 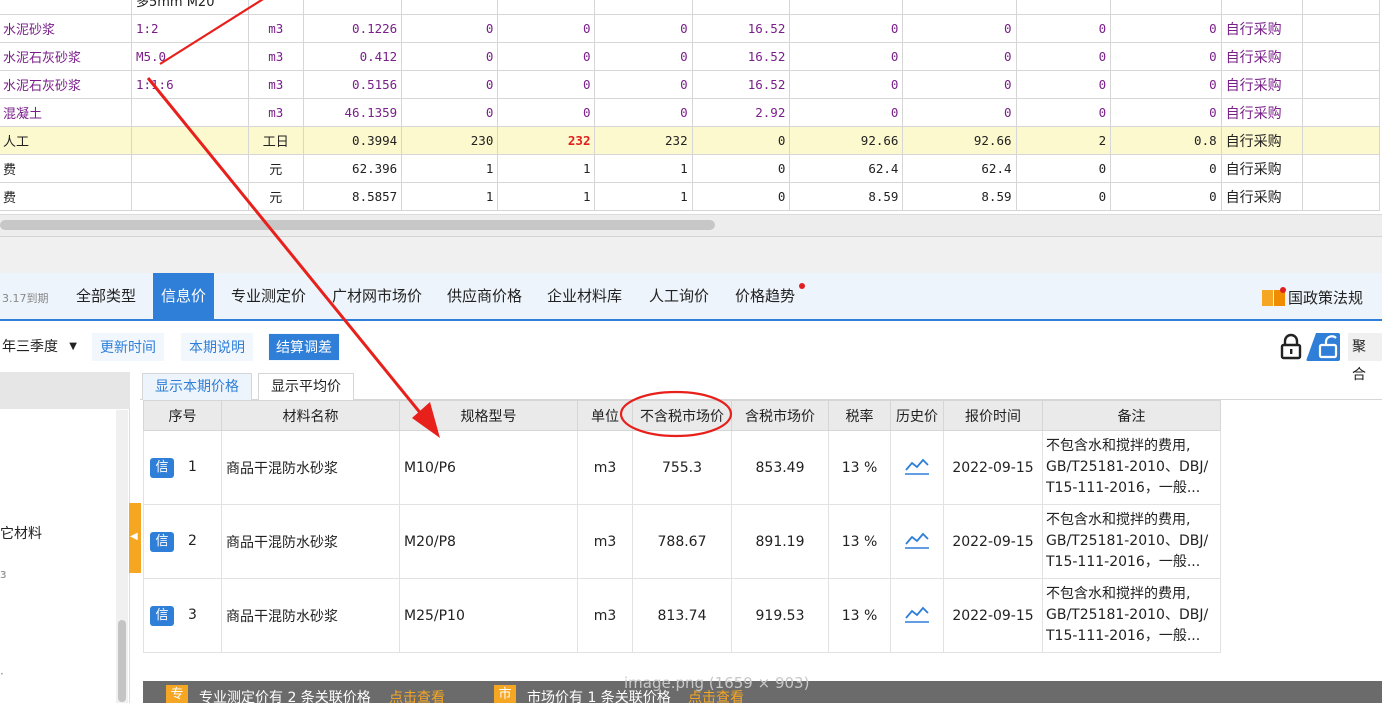 I want to click on column-header-unit: 单位, so click(x=605, y=415).